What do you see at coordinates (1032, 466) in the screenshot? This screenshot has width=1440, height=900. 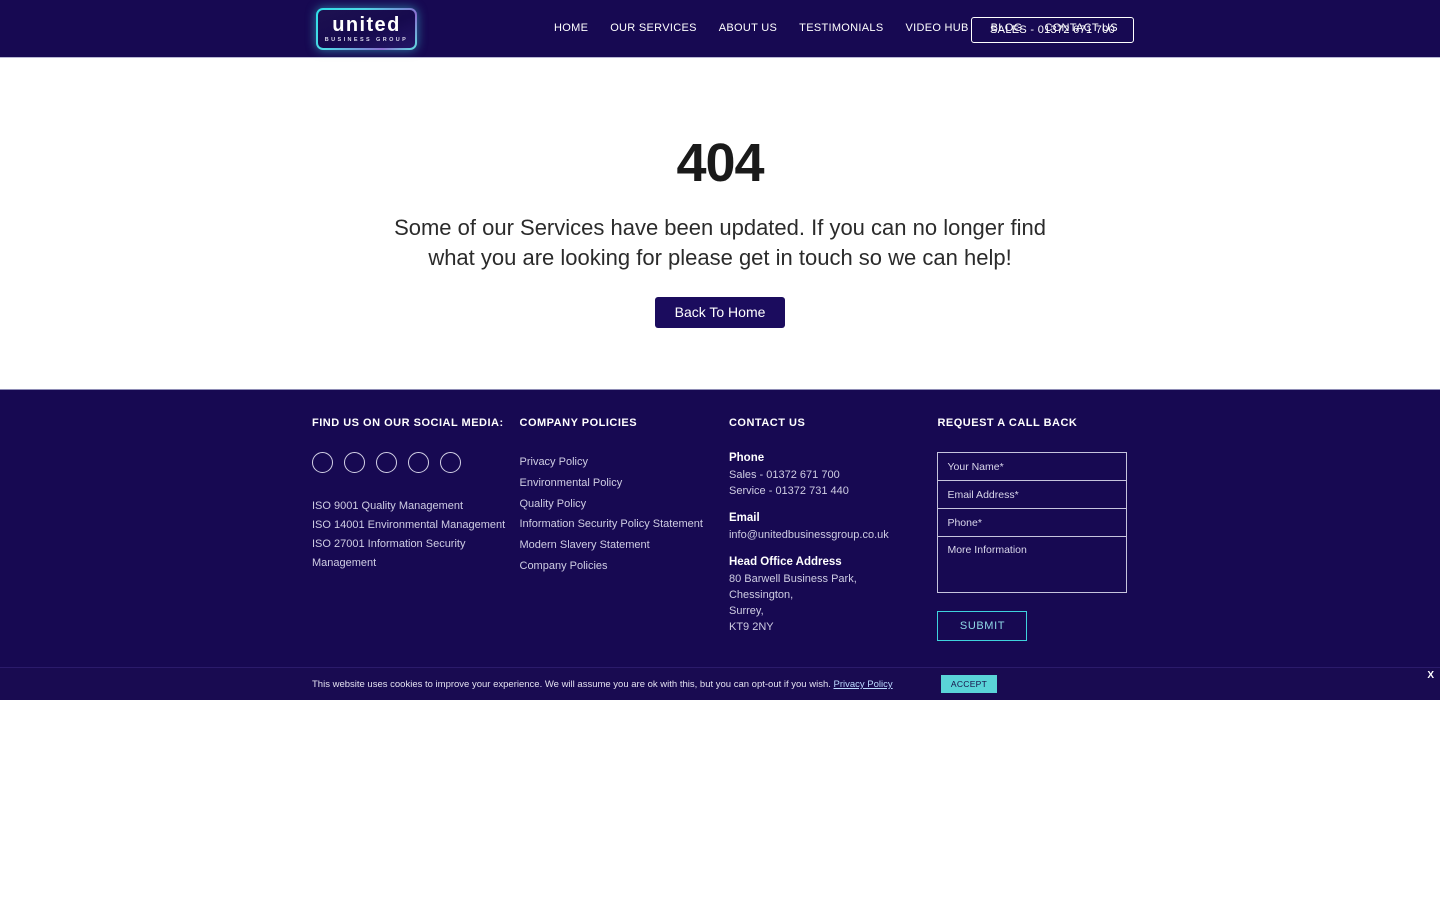 I see `name-field` at bounding box center [1032, 466].